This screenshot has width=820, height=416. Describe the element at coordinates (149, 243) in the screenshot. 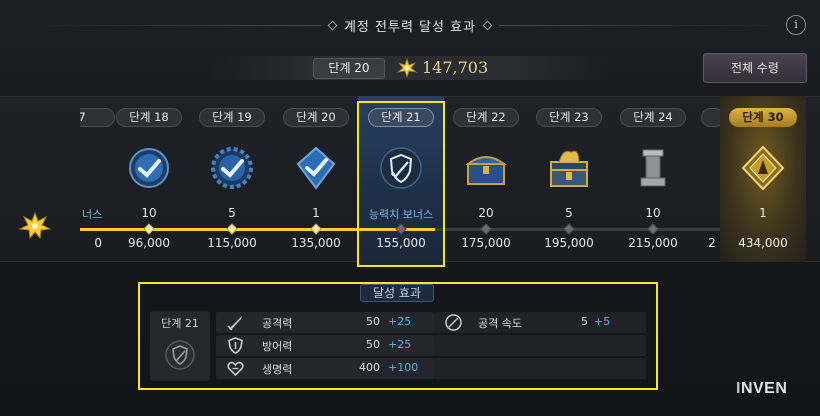

I see `required-power: 96,000` at that location.